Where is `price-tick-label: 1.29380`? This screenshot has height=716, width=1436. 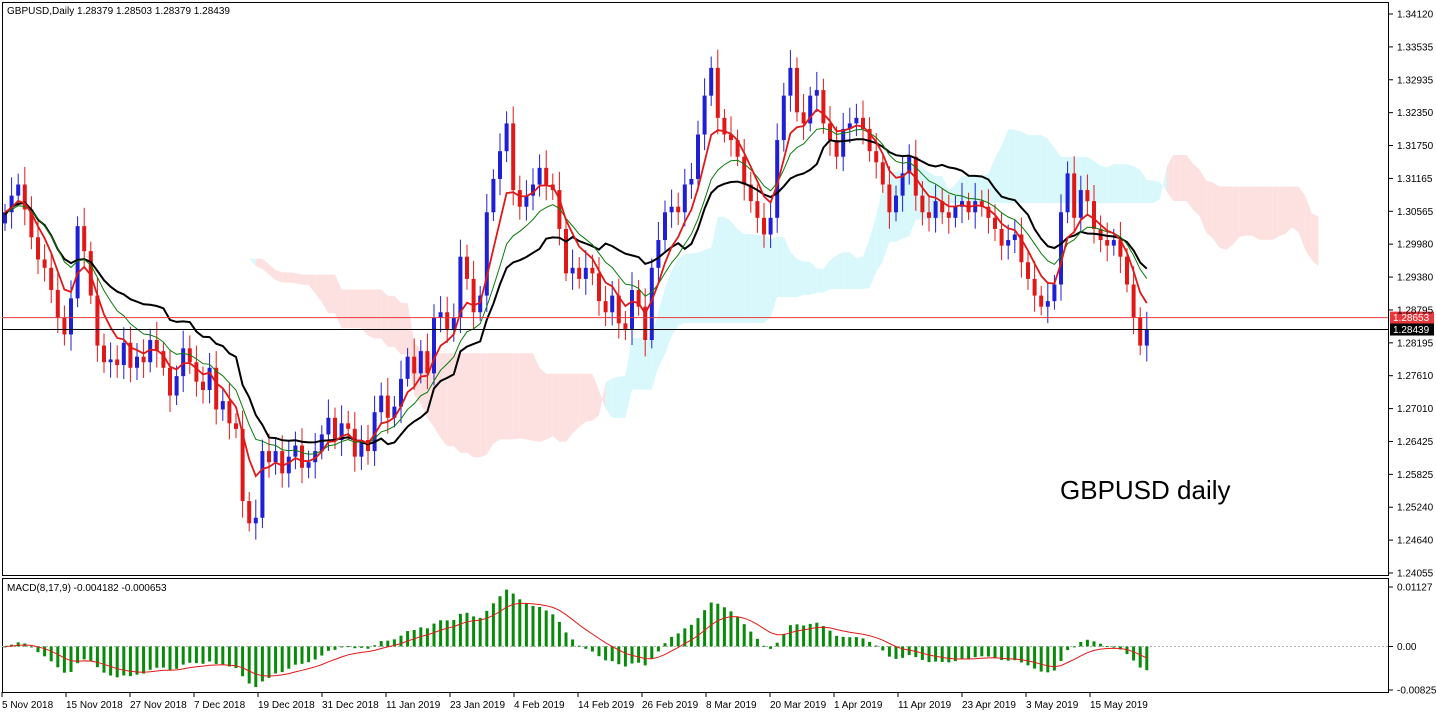 price-tick-label: 1.29380 is located at coordinates (1415, 278).